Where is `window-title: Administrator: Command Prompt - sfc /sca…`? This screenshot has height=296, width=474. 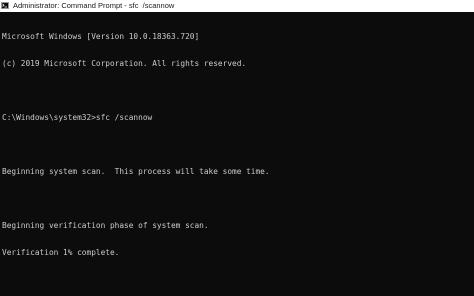
window-title: Administrator: Command Prompt - sfc /sca… is located at coordinates (94, 5).